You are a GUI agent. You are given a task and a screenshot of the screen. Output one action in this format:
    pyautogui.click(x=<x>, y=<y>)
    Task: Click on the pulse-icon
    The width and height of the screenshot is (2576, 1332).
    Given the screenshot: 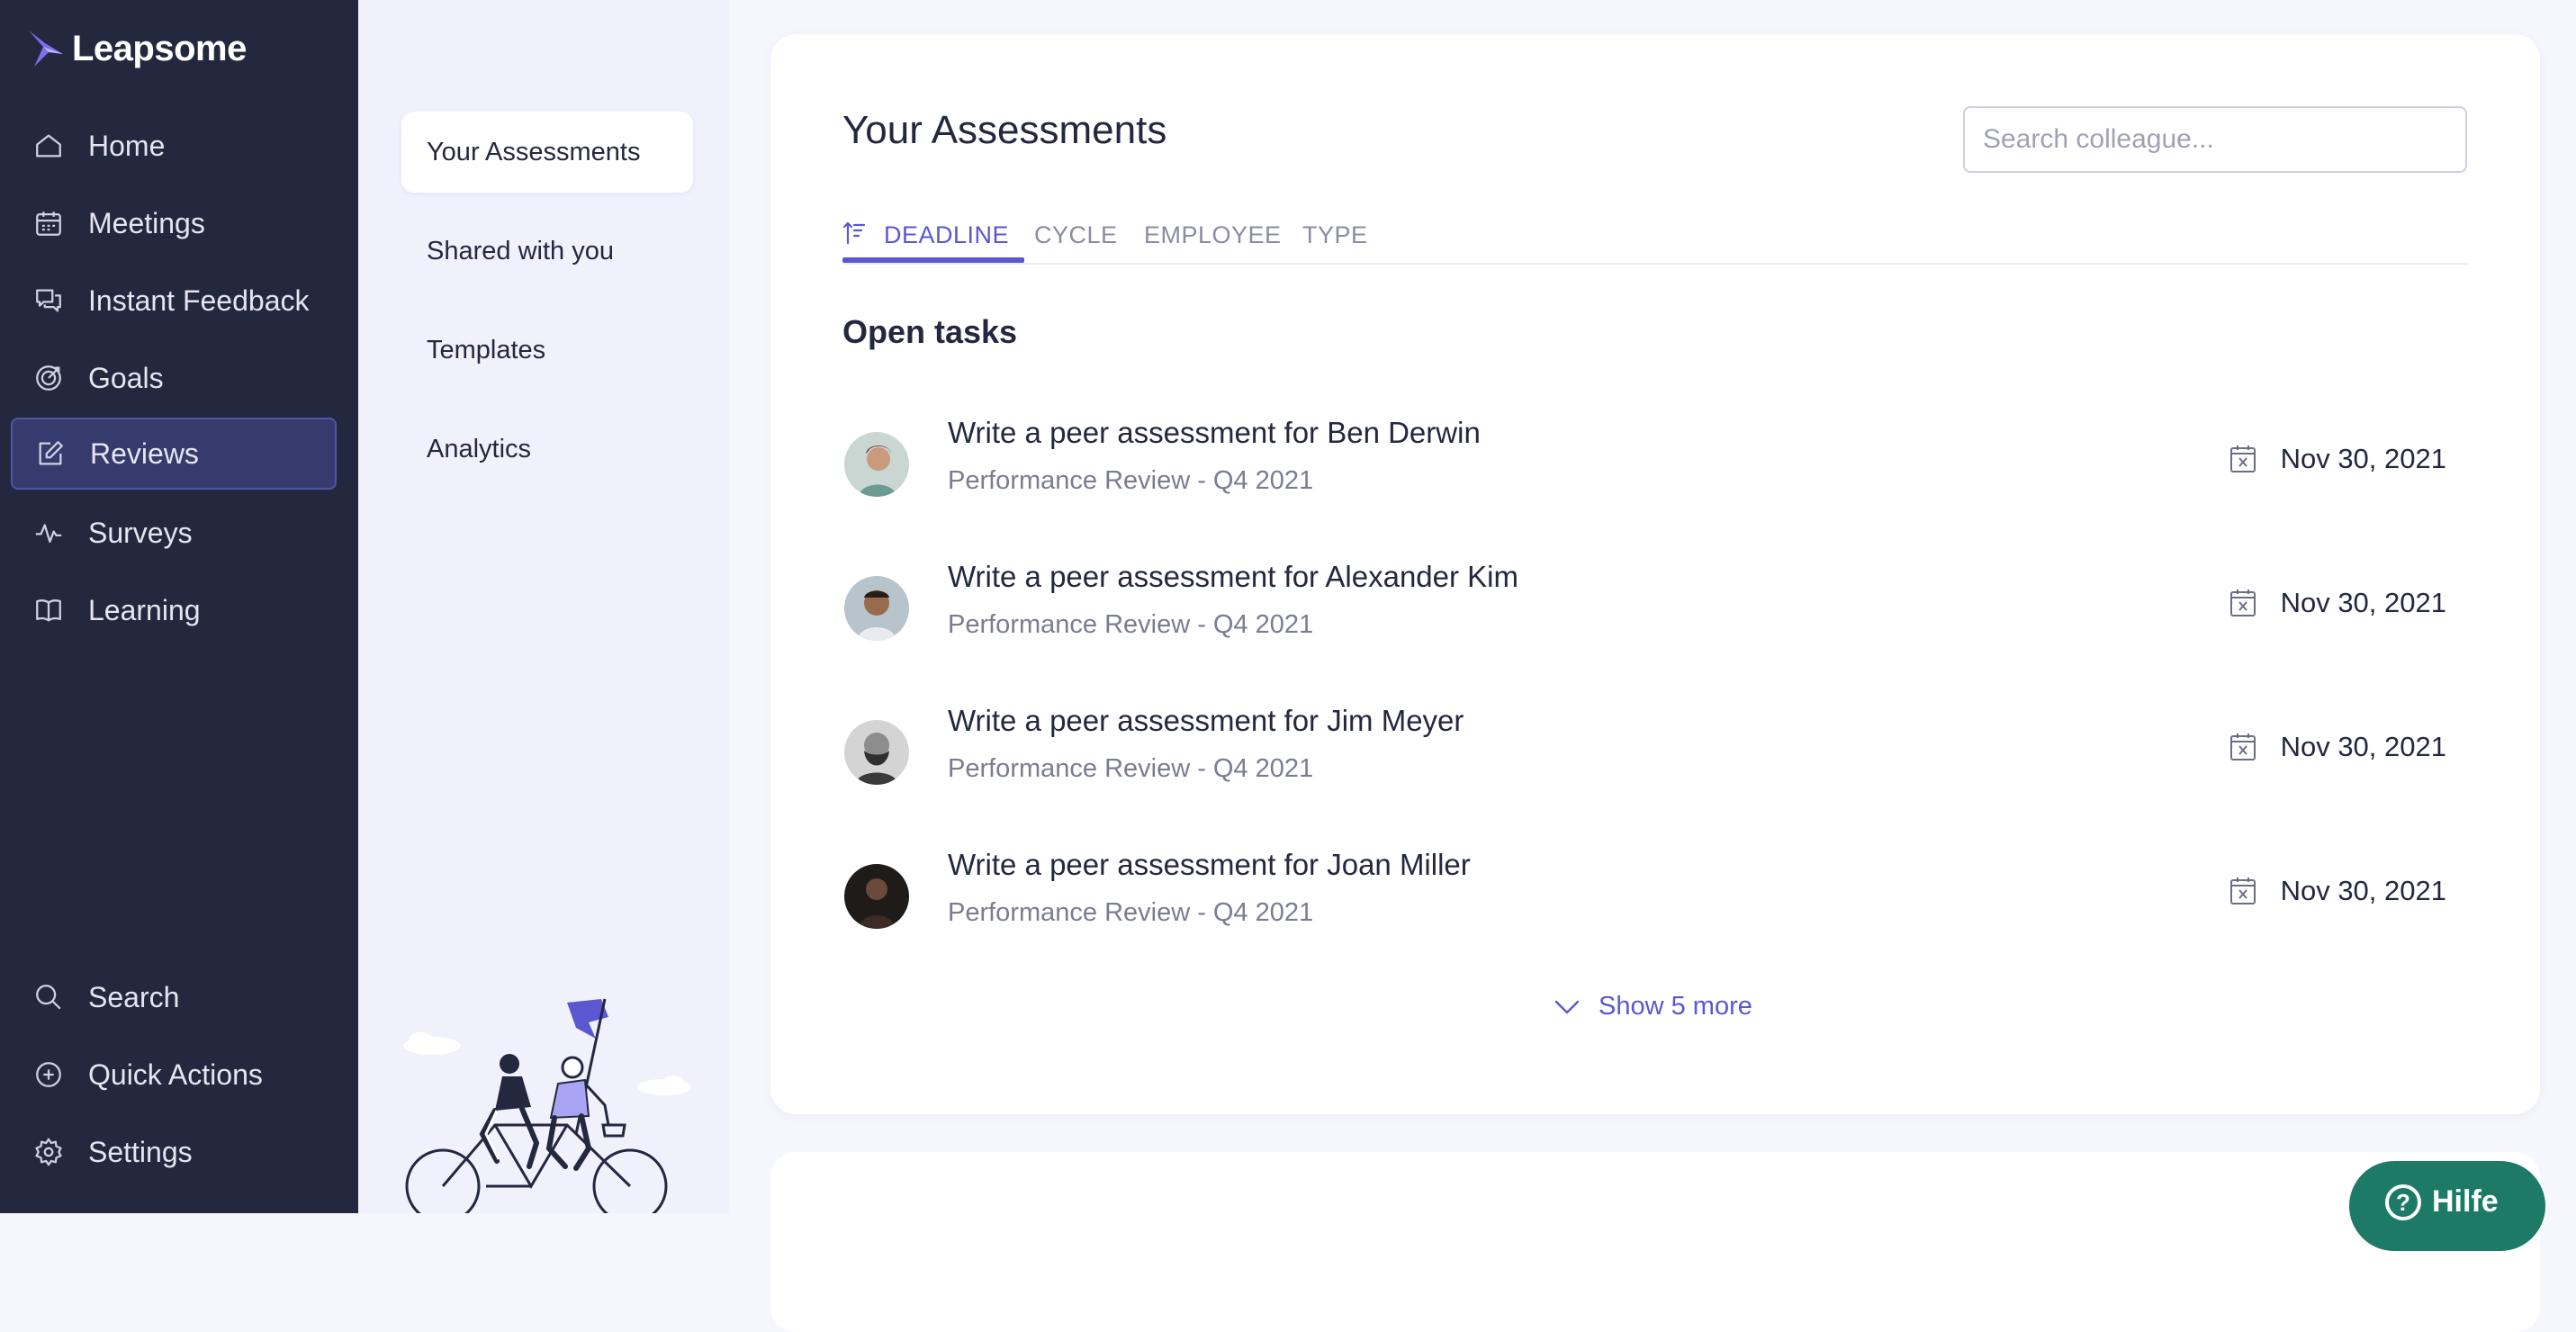 What is the action you would take?
    pyautogui.click(x=48, y=533)
    